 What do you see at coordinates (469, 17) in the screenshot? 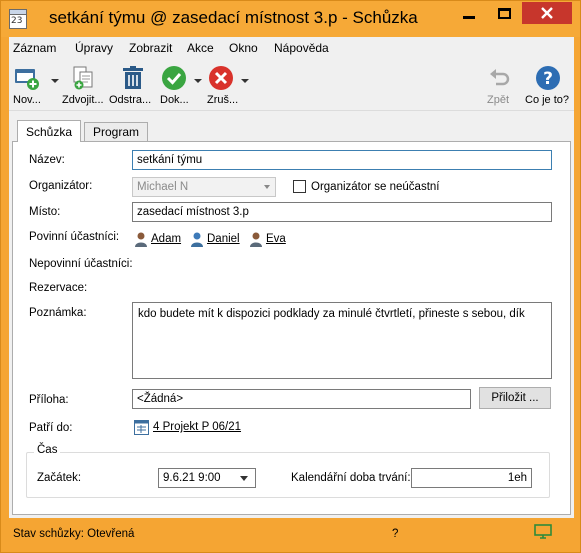
I see `minimize-icon` at bounding box center [469, 17].